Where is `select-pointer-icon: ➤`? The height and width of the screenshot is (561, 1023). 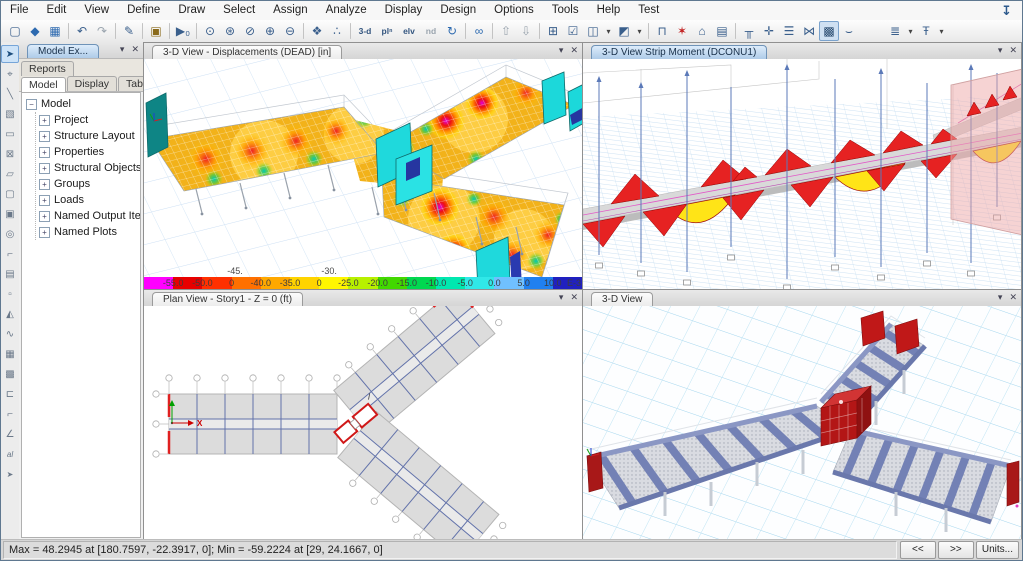
select-pointer-icon: ➤ is located at coordinates (10, 54).